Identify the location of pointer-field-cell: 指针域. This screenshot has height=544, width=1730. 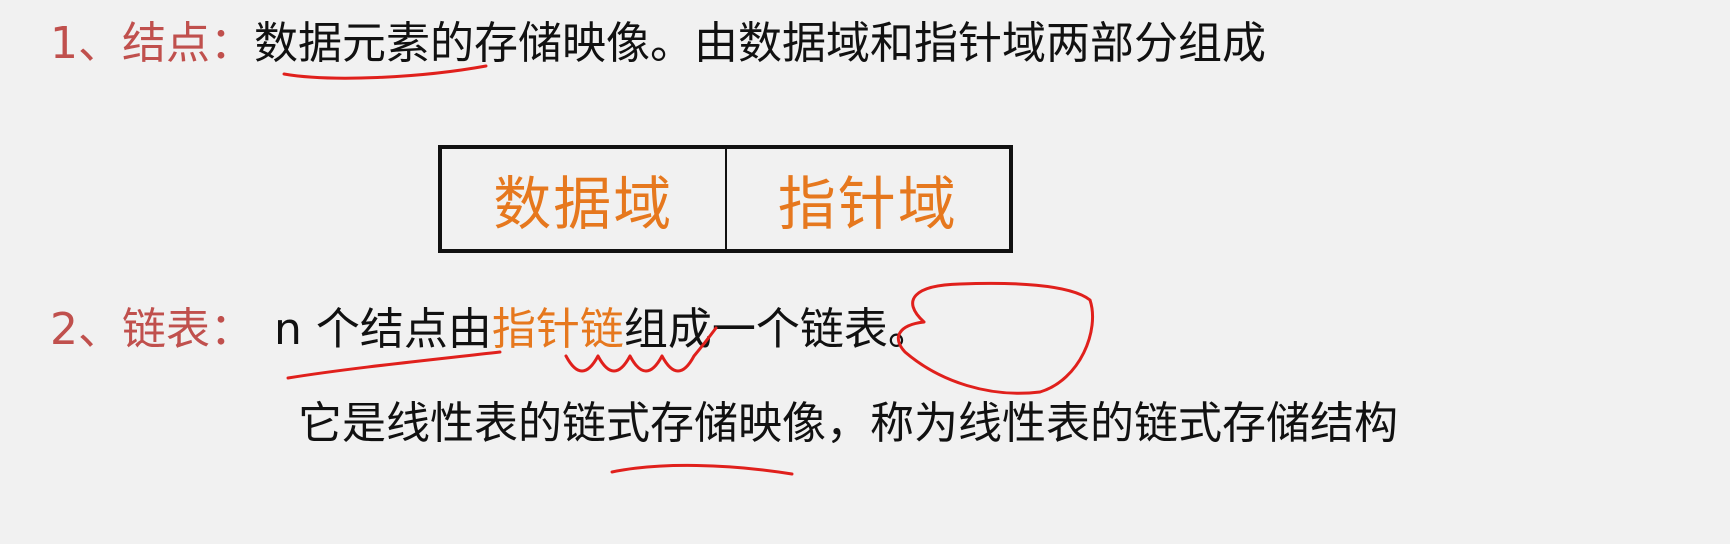
(867, 199).